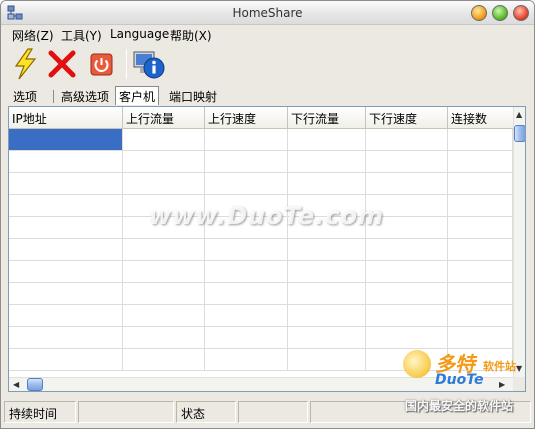  Describe the element at coordinates (126, 64) in the screenshot. I see `toolbar-separator` at that location.